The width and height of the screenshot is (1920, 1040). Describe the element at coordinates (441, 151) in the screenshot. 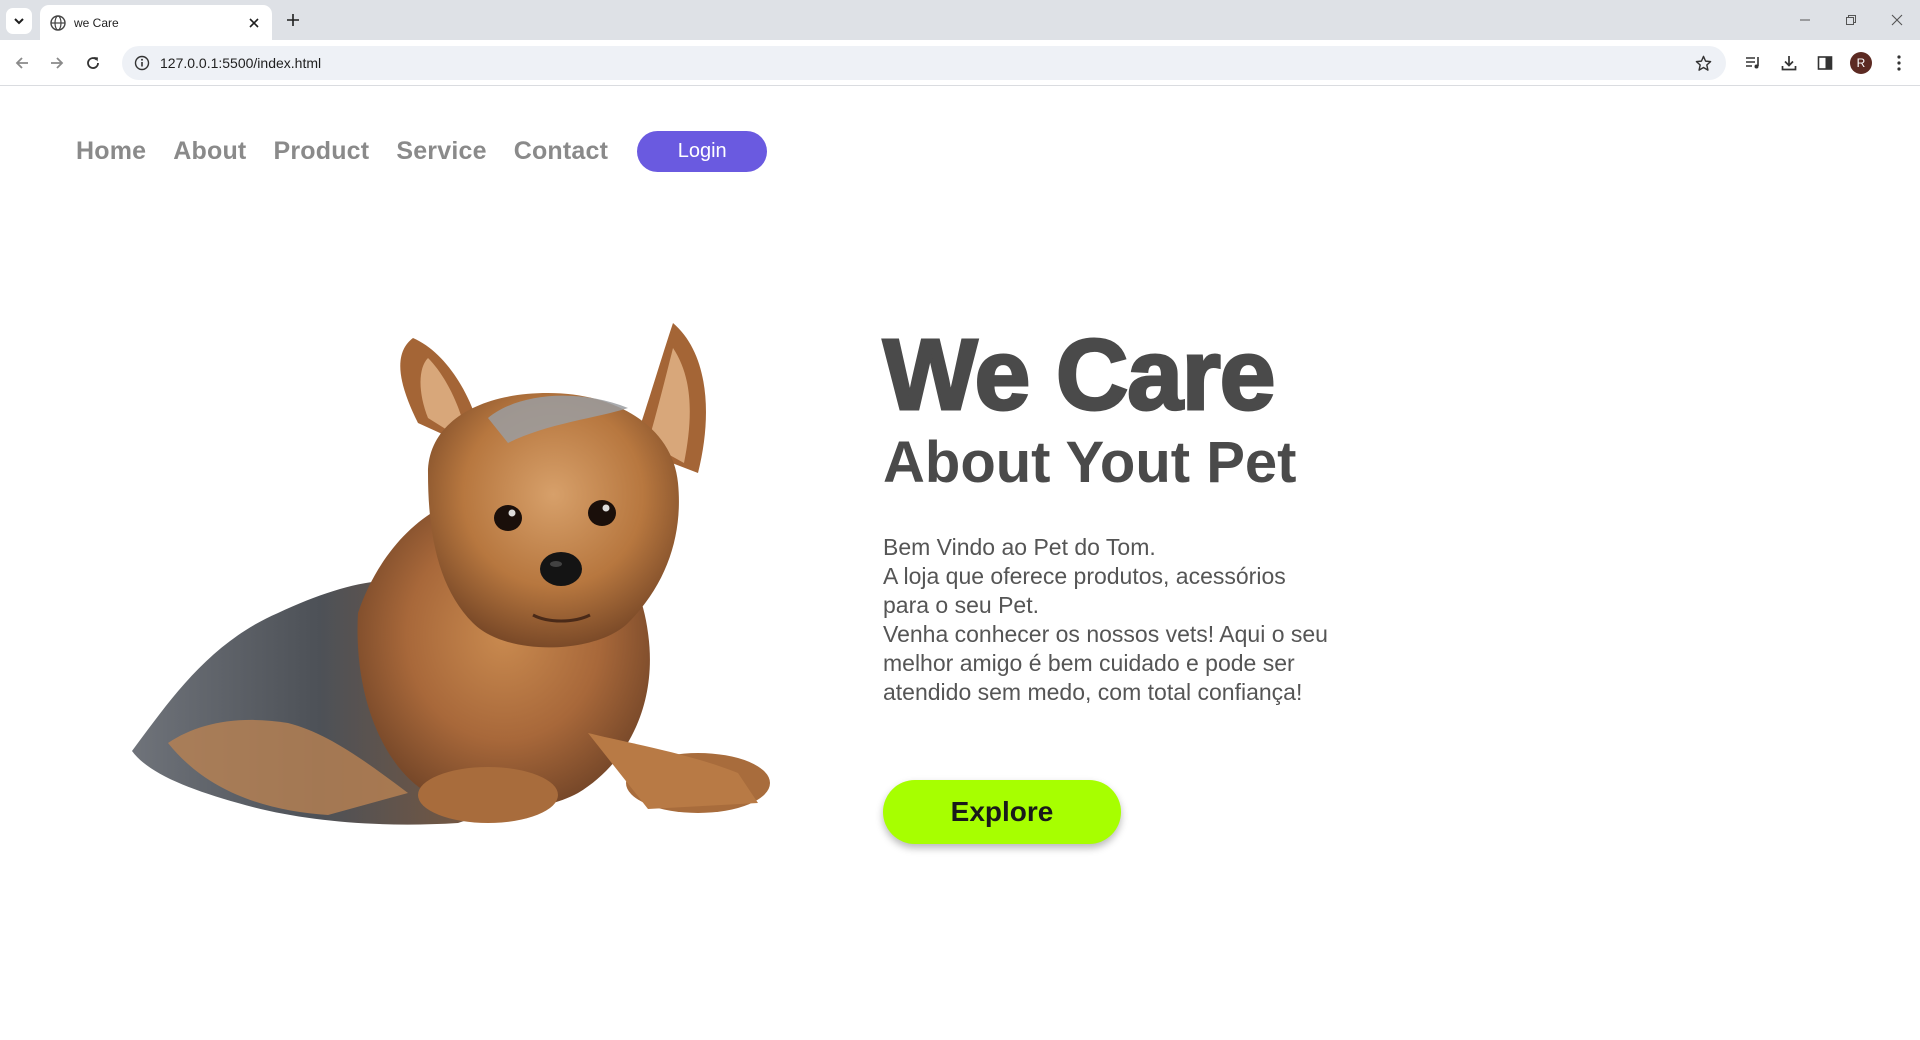

I see `nav-link-service: Service` at that location.